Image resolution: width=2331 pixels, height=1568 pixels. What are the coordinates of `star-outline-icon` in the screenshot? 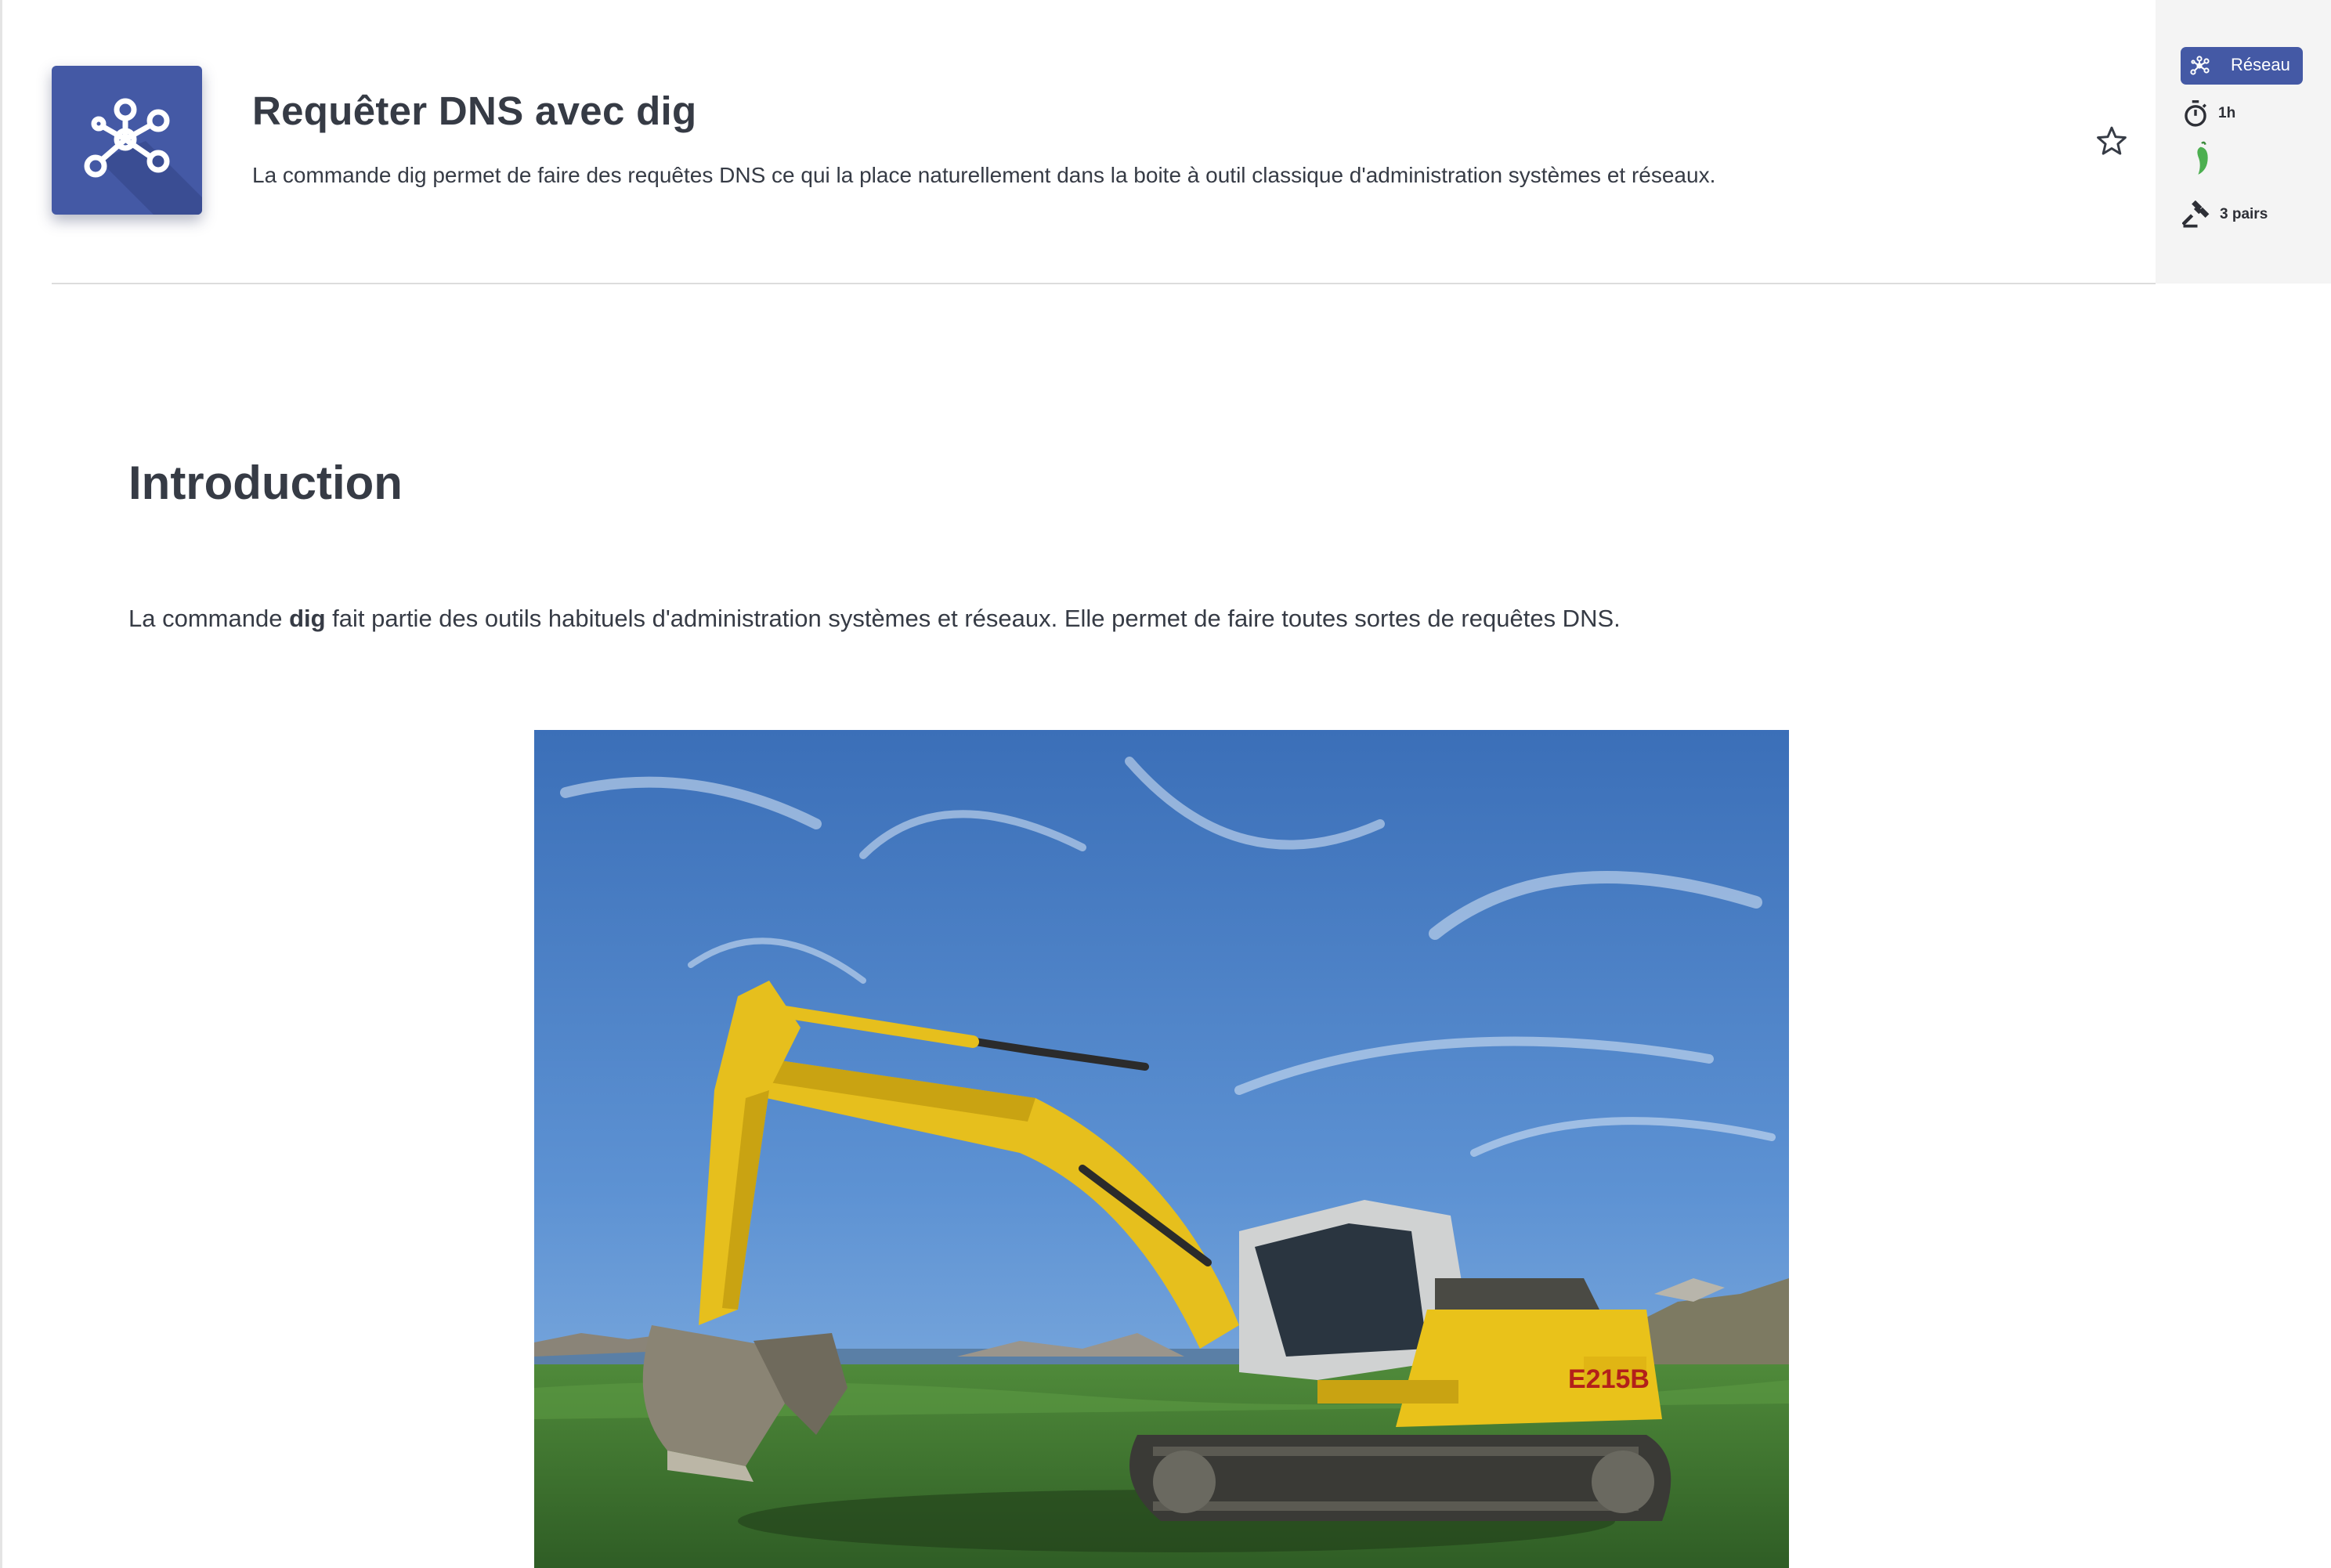 It's located at (2112, 140).